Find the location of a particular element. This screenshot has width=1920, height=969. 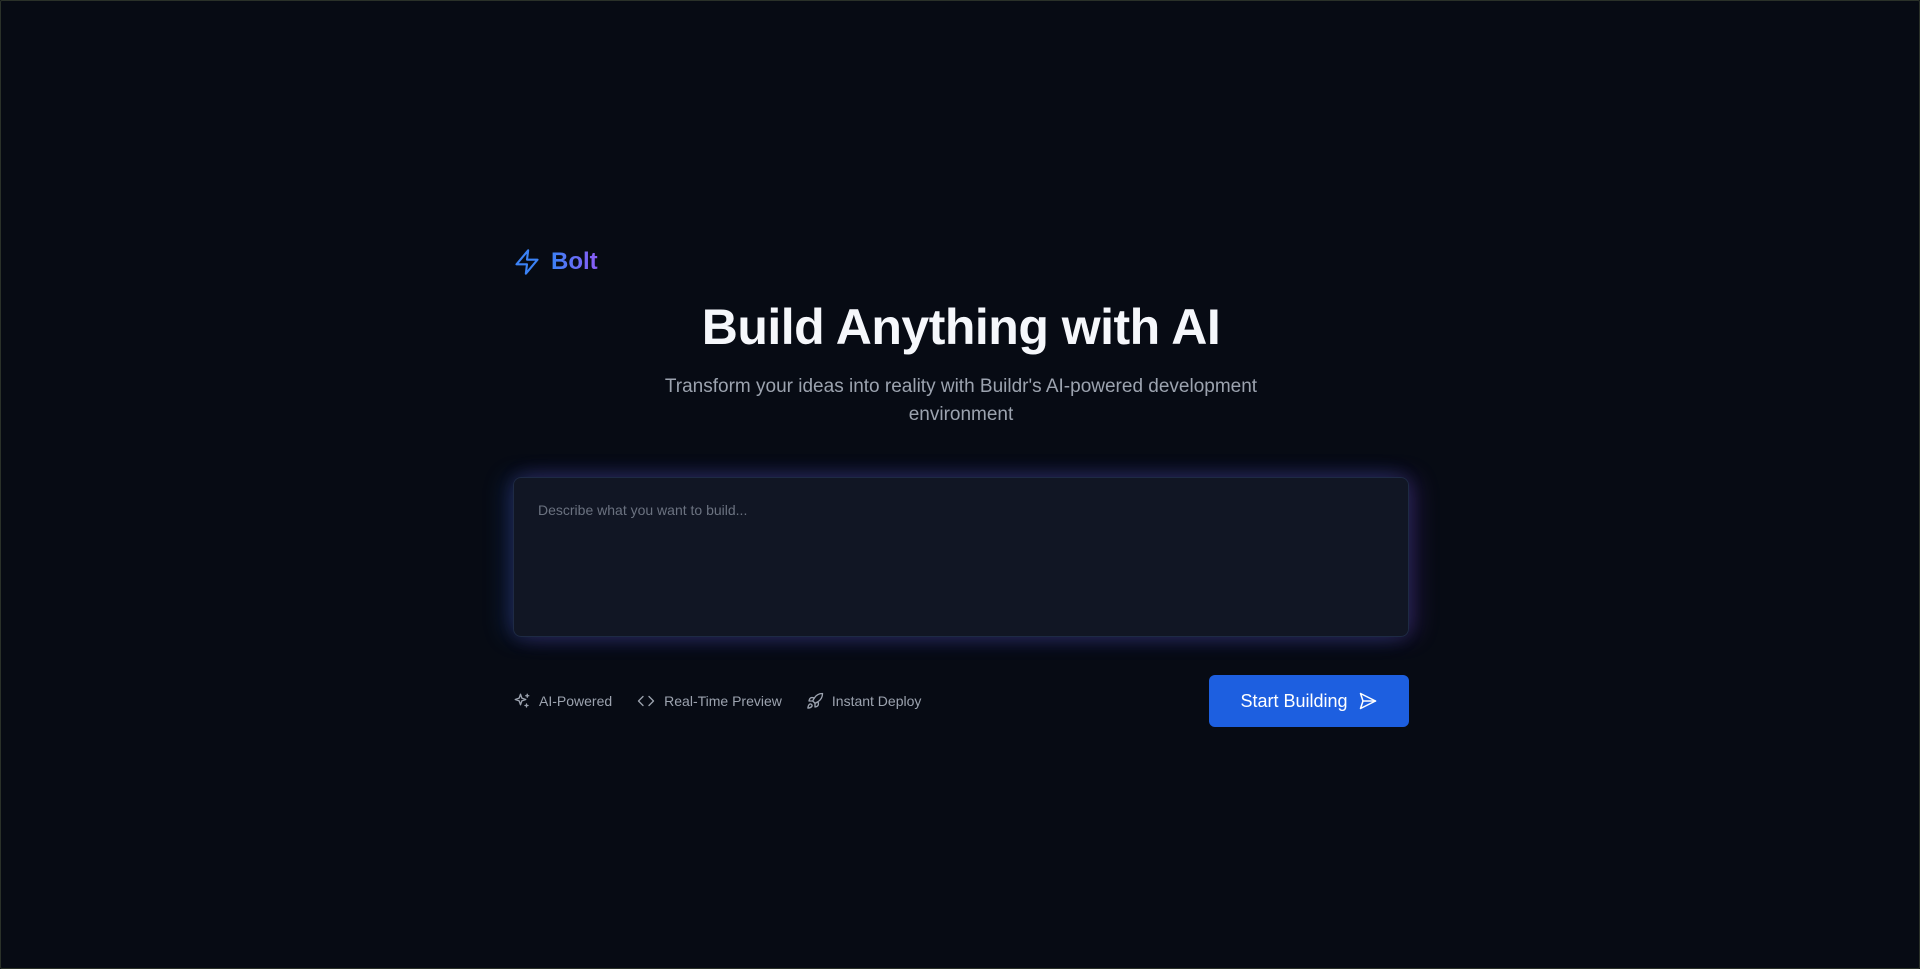

feature-label: AI-Powered is located at coordinates (576, 701).